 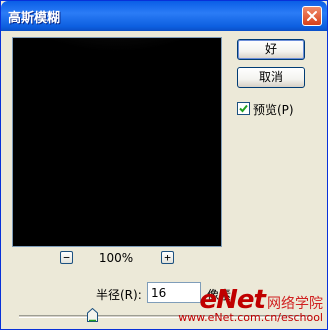 I want to click on radius-label: 半径(R):, so click(x=119, y=295).